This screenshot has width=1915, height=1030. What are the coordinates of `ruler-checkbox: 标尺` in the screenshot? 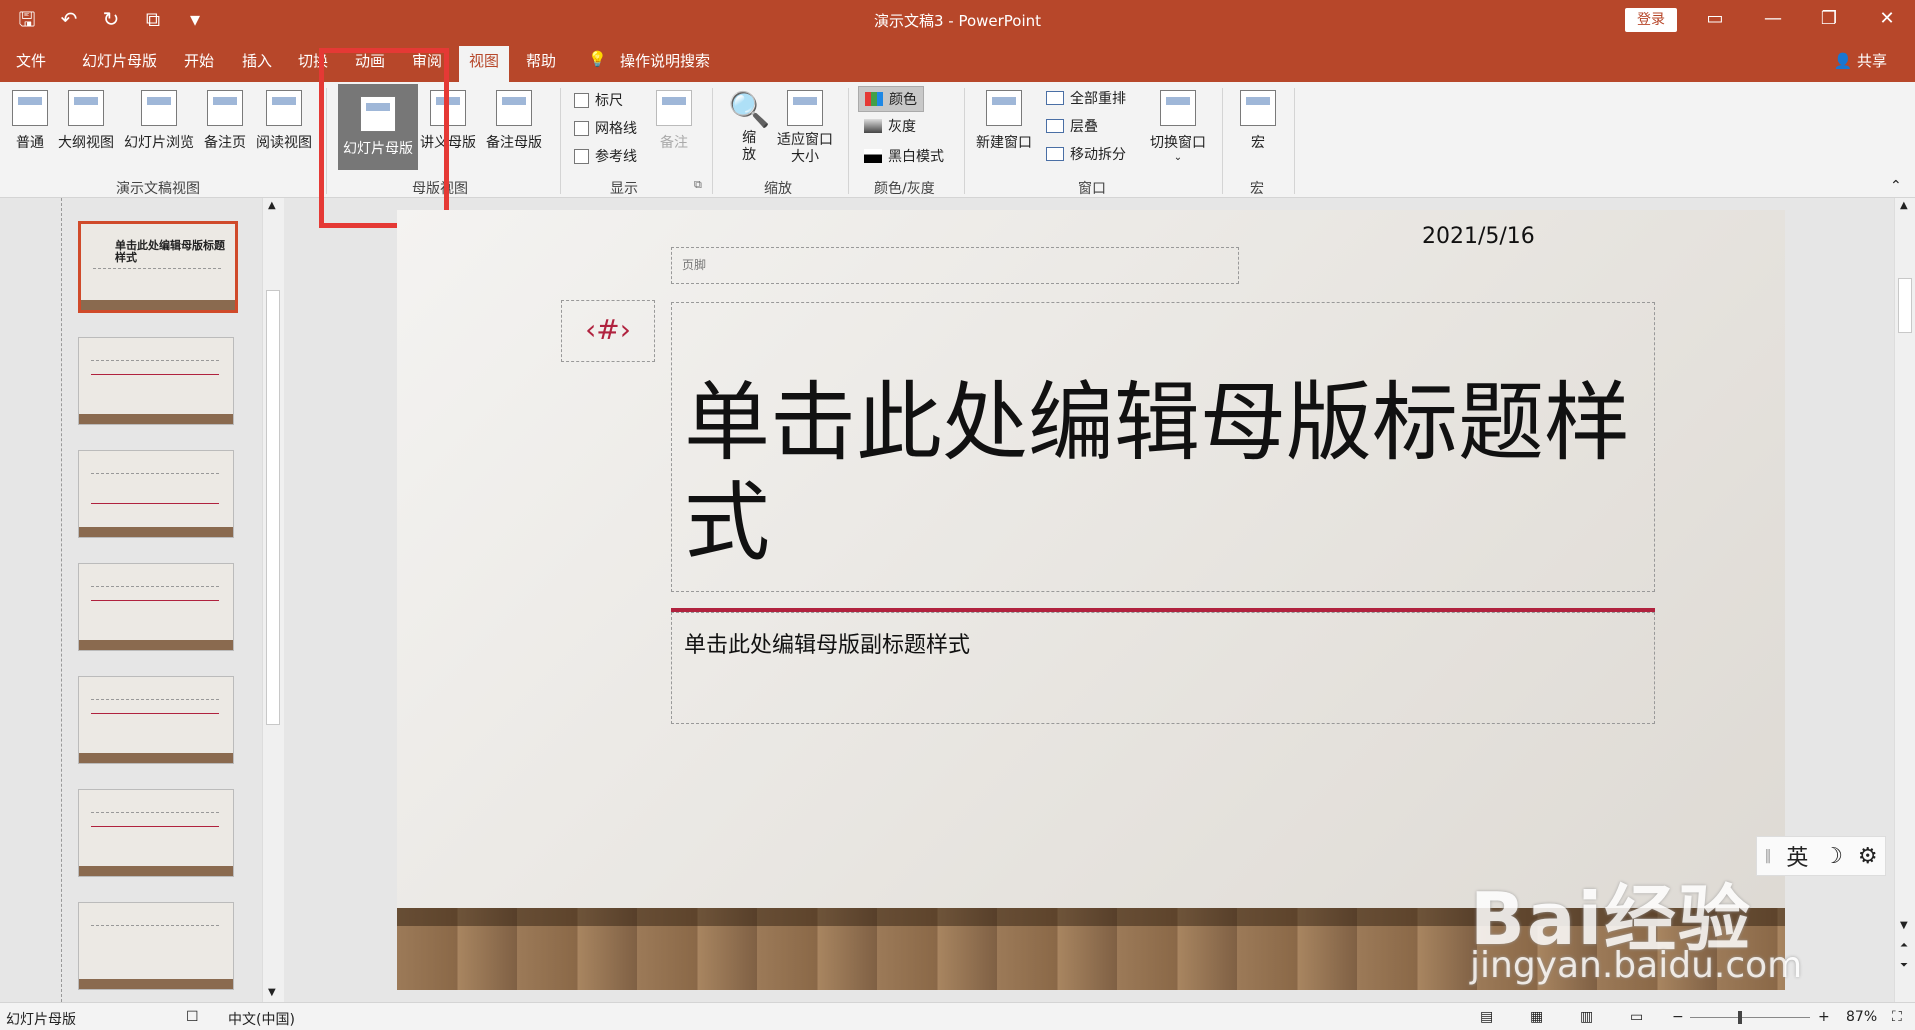 It's located at (598, 100).